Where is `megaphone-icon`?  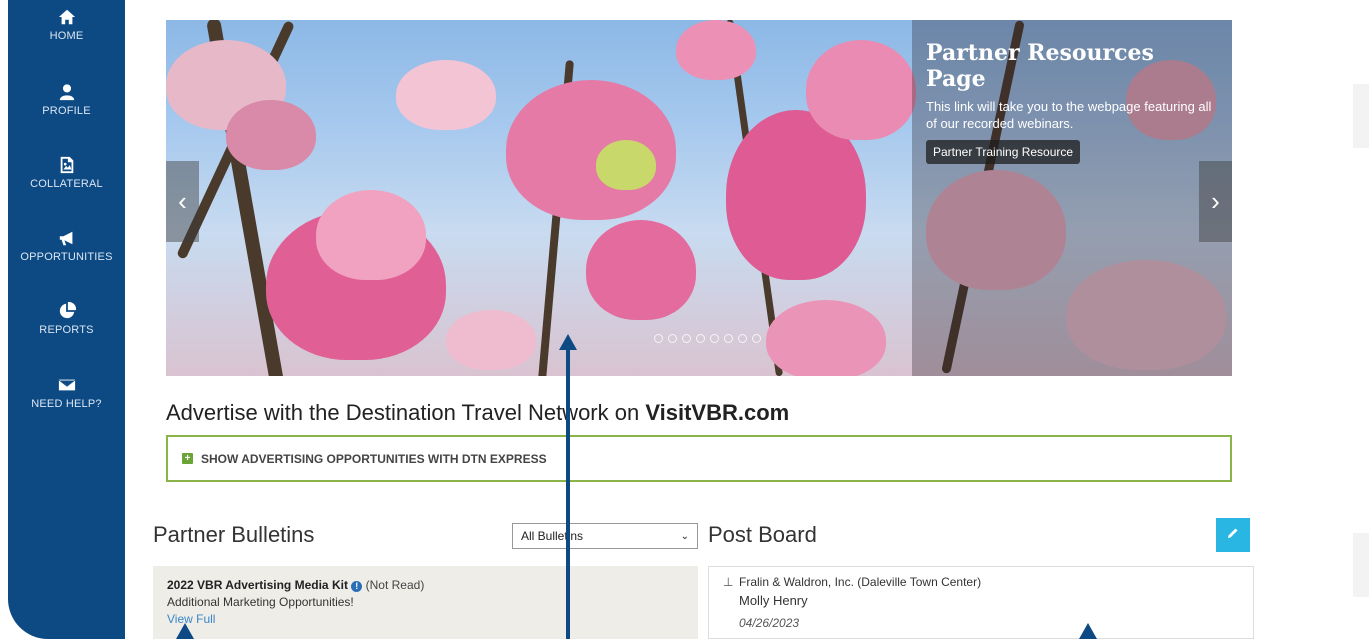
megaphone-icon is located at coordinates (66, 238).